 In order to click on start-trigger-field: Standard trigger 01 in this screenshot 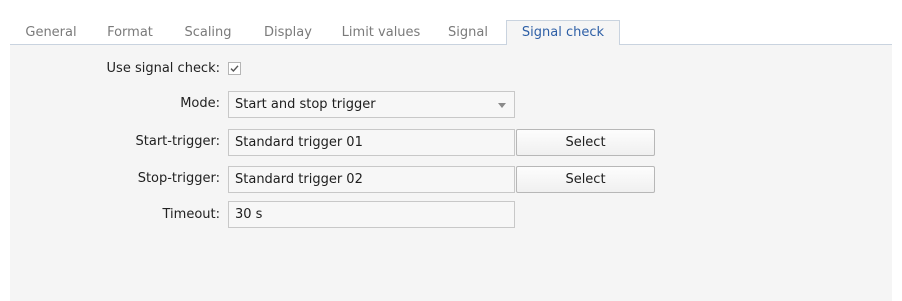, I will do `click(371, 142)`.